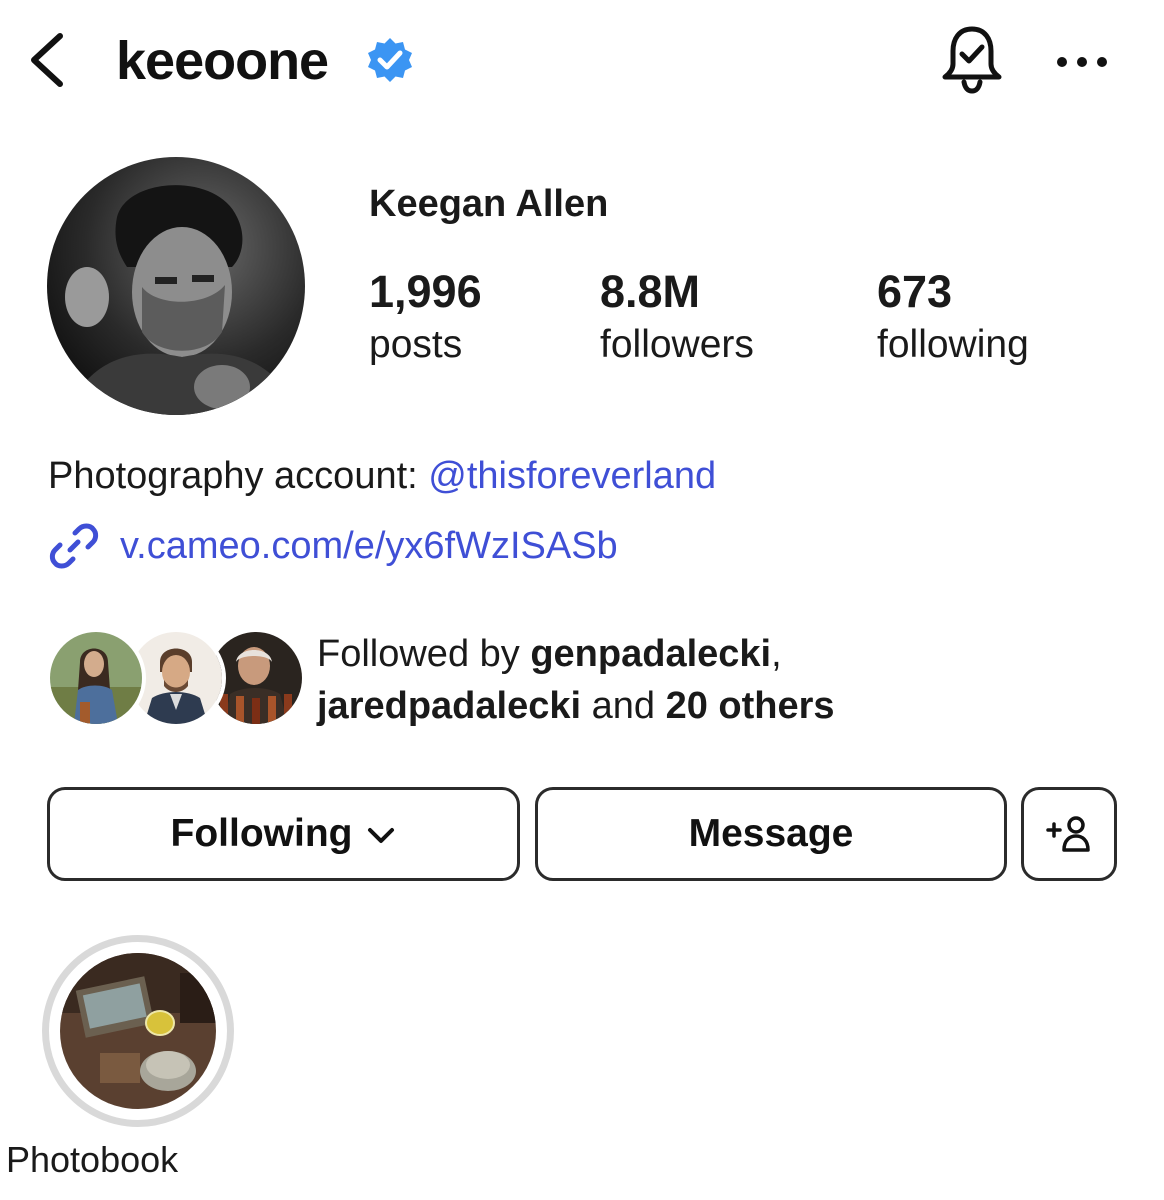  Describe the element at coordinates (138, 1031) in the screenshot. I see `highlight-cover` at that location.